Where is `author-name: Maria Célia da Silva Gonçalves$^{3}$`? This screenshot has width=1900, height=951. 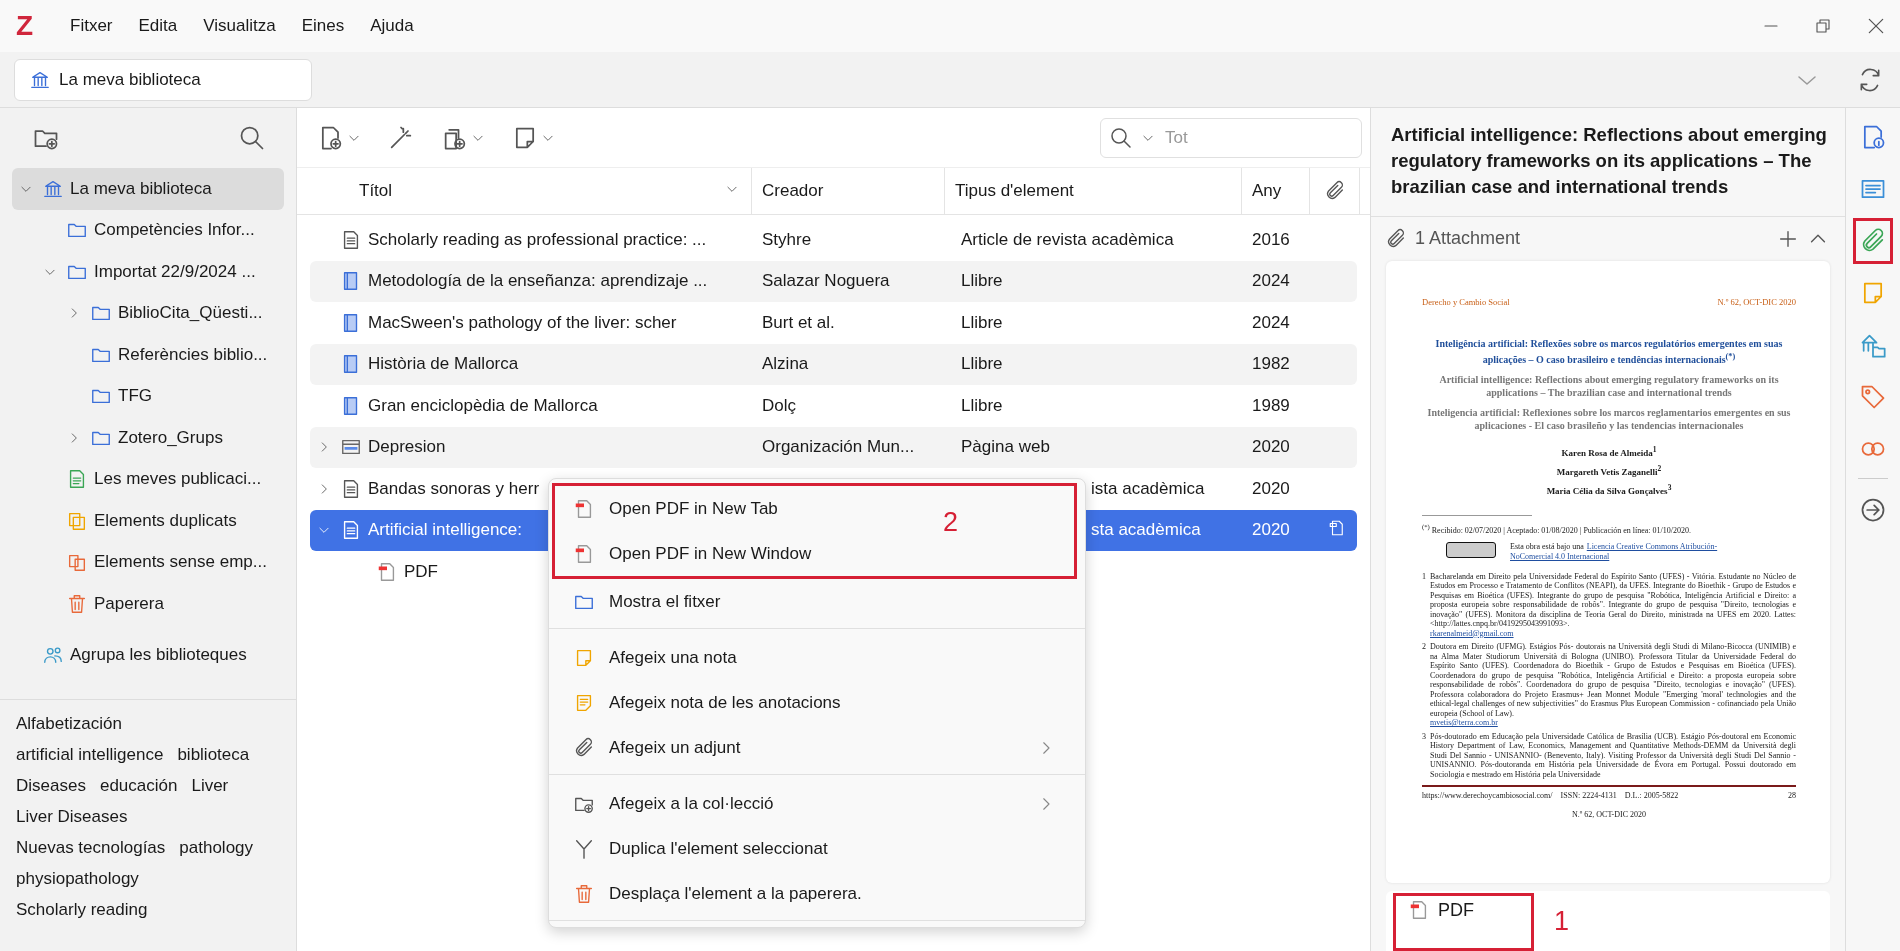 author-name: Maria Célia da Silva Gonçalves$^{3}$ is located at coordinates (1609, 490).